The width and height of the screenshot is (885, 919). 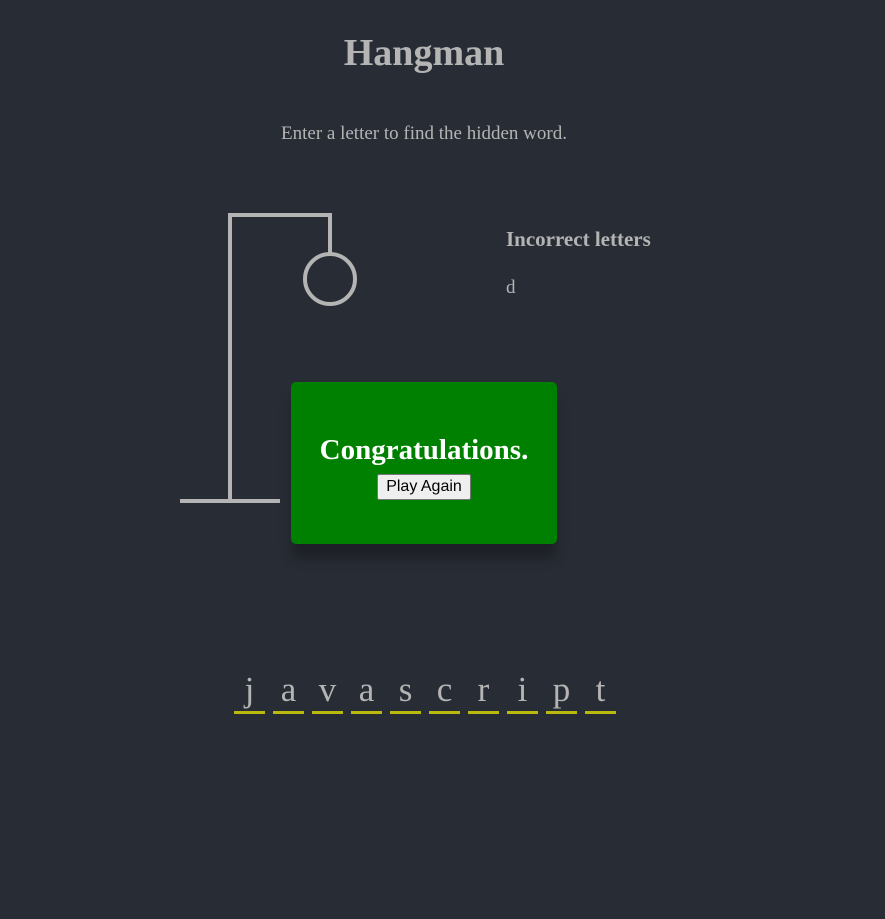 What do you see at coordinates (444, 691) in the screenshot?
I see `word-letter: c` at bounding box center [444, 691].